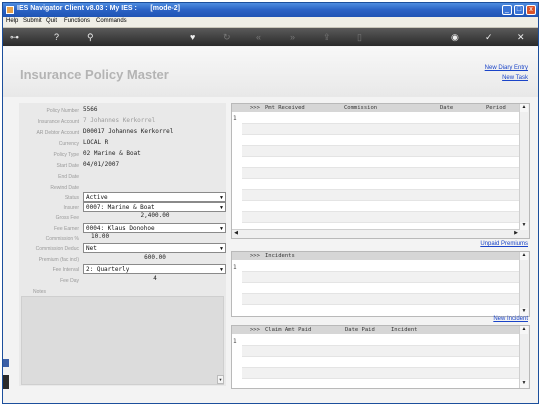 The width and height of the screenshot is (541, 406). Describe the element at coordinates (69, 281) in the screenshot. I see `fee-day-label: Fee Day` at that location.